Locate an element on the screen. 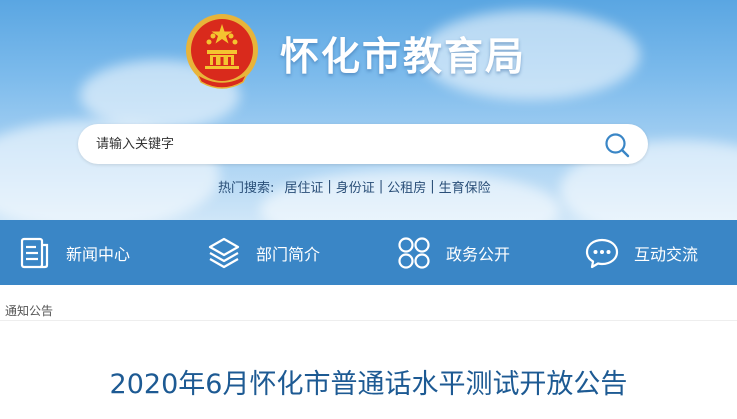 The width and height of the screenshot is (737, 419). hot-search-link-id-card: 身份证 is located at coordinates (355, 186).